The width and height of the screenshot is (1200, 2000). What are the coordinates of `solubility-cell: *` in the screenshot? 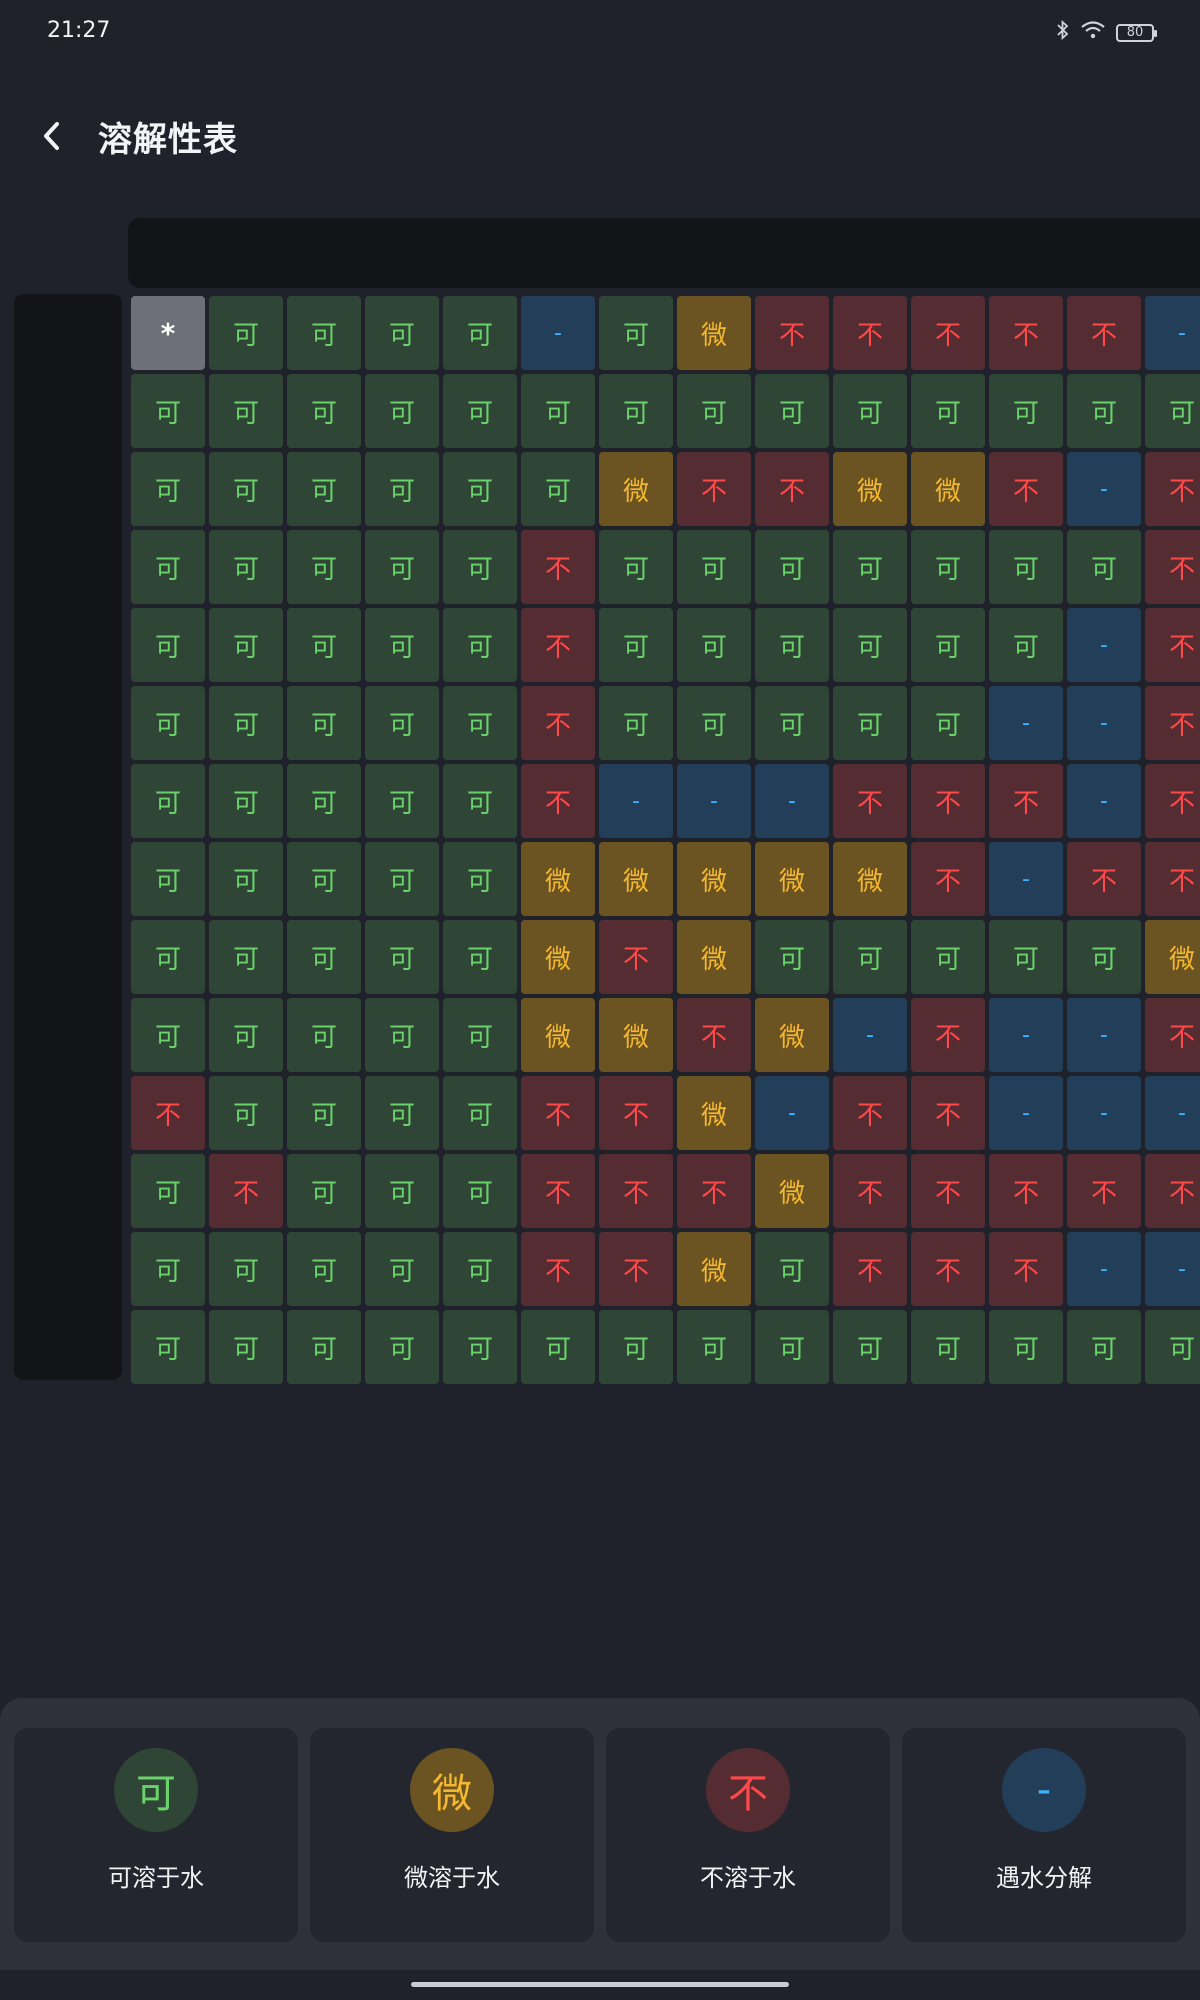 It's located at (168, 333).